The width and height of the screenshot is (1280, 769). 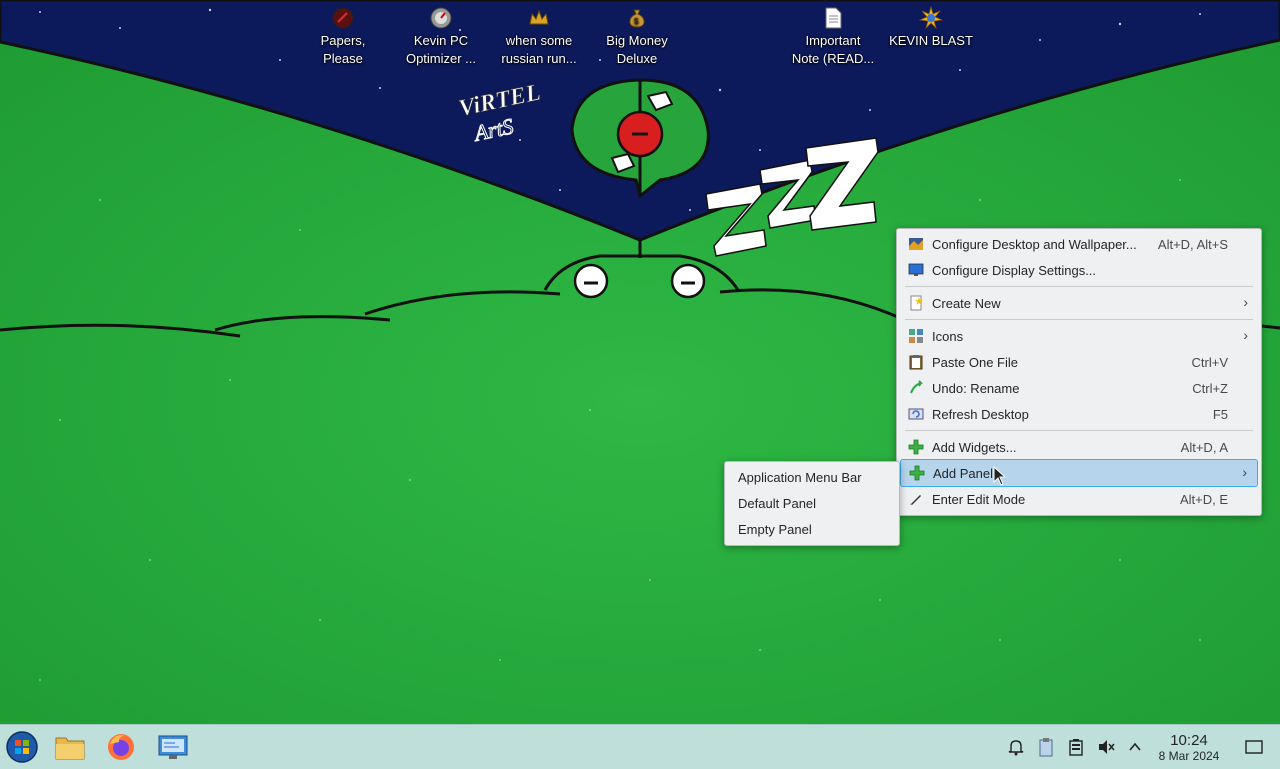 What do you see at coordinates (931, 18) in the screenshot?
I see `blast-icon` at bounding box center [931, 18].